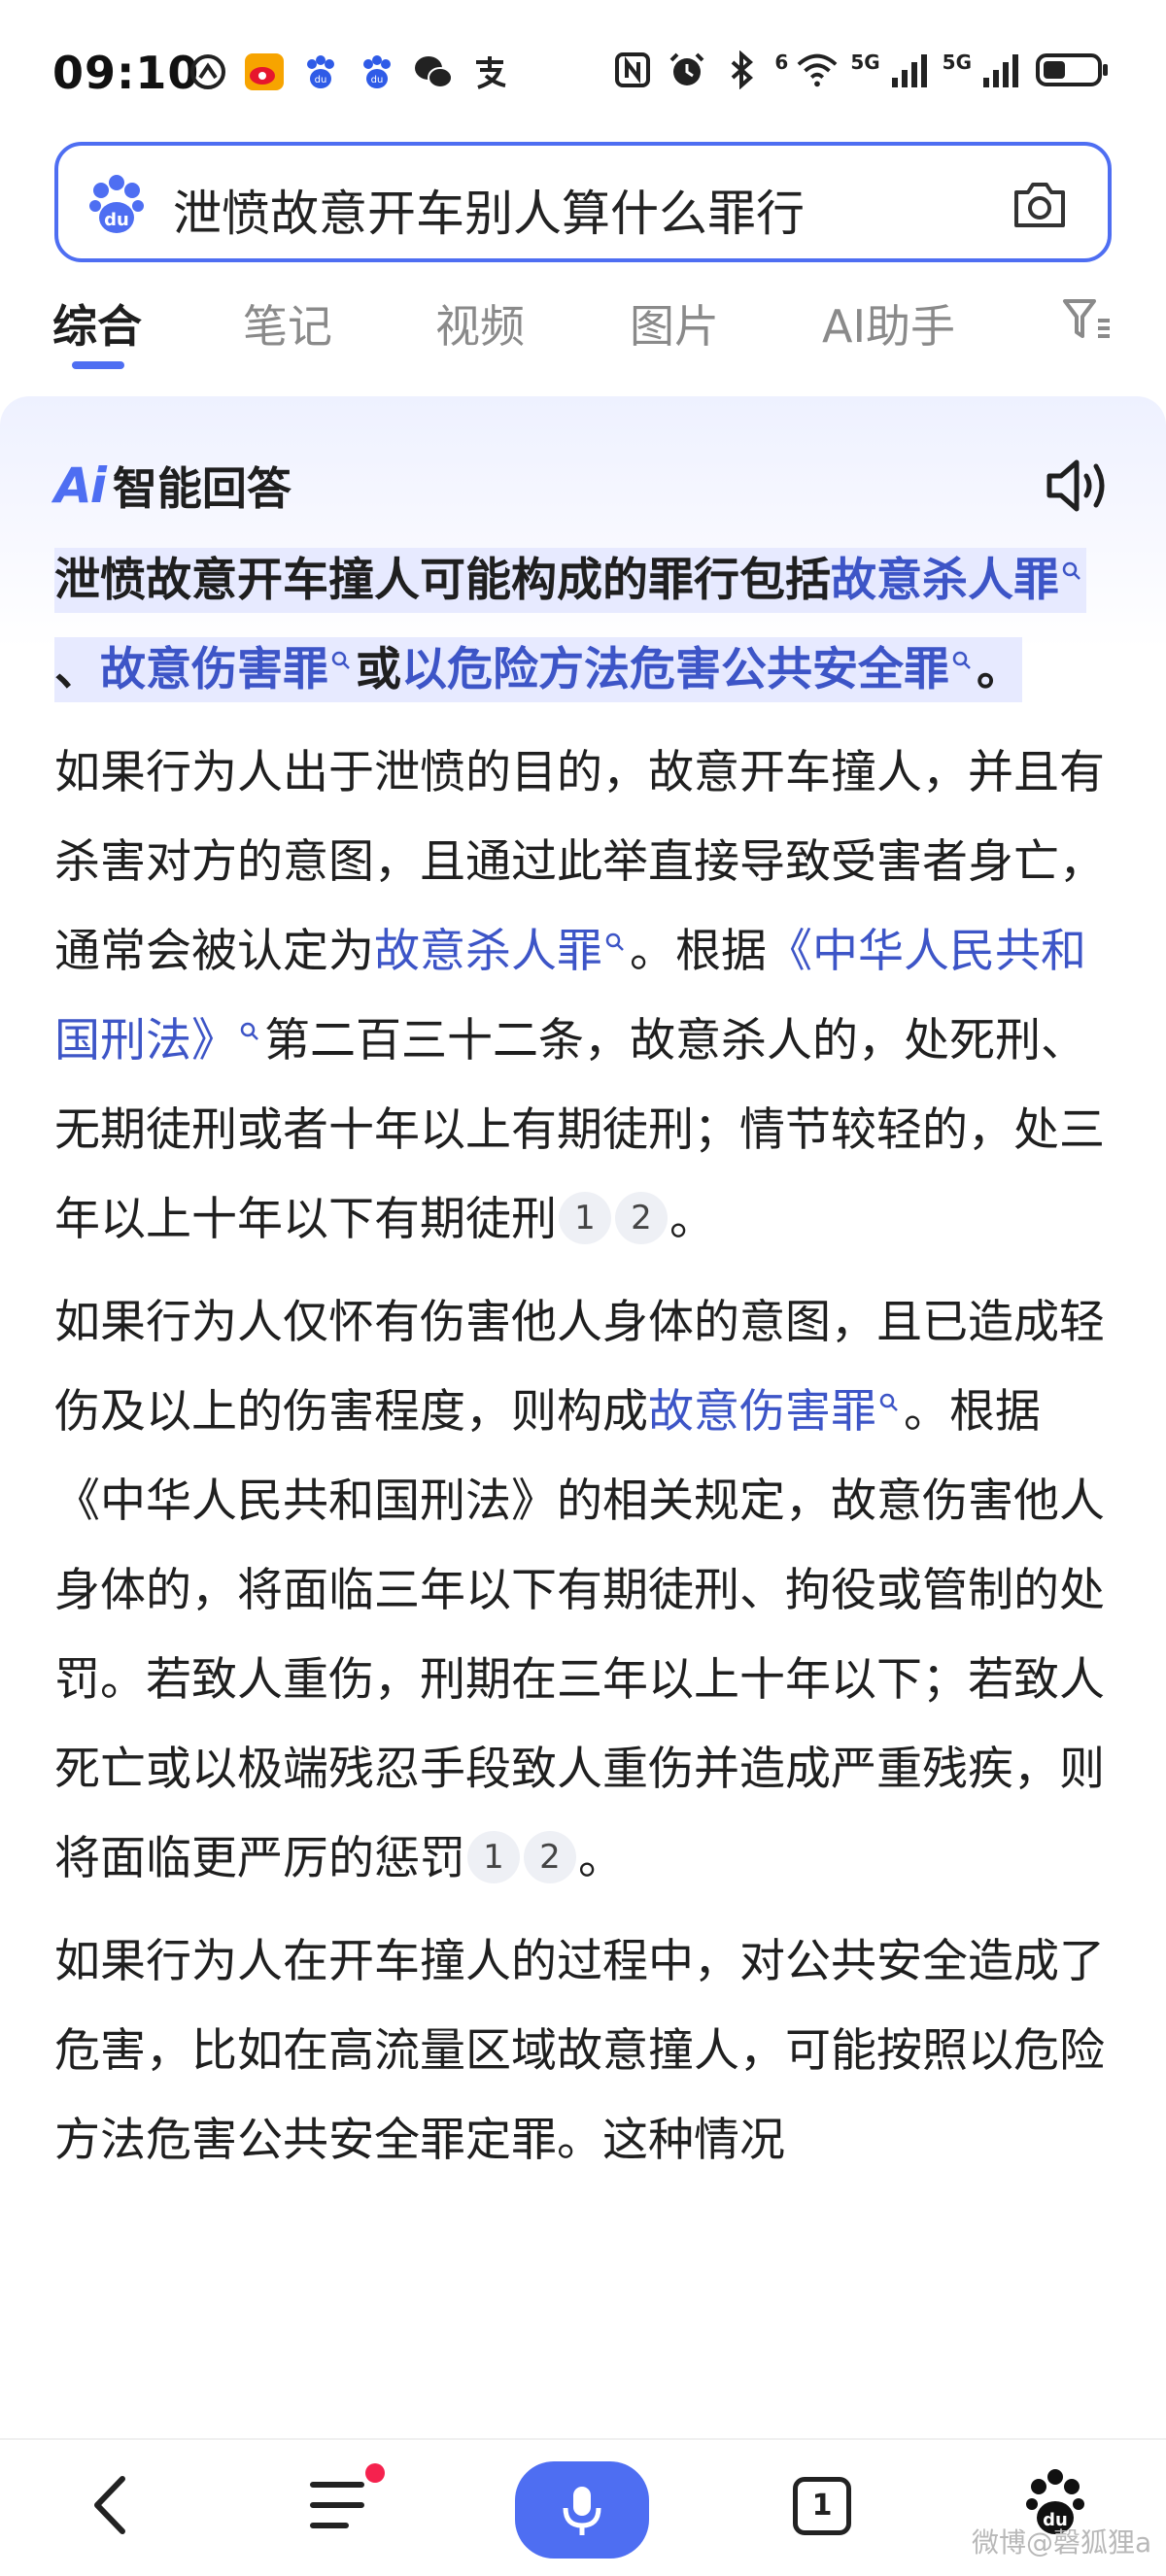 The width and height of the screenshot is (1166, 2576). What do you see at coordinates (349, 72) in the screenshot?
I see `notification-icons: du du` at bounding box center [349, 72].